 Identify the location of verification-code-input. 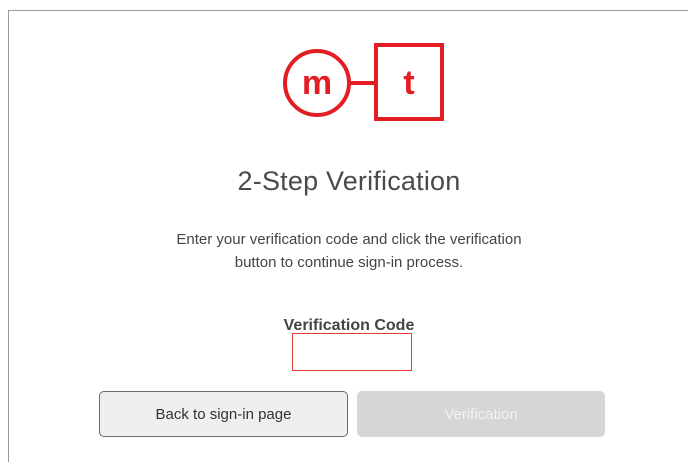
(352, 352).